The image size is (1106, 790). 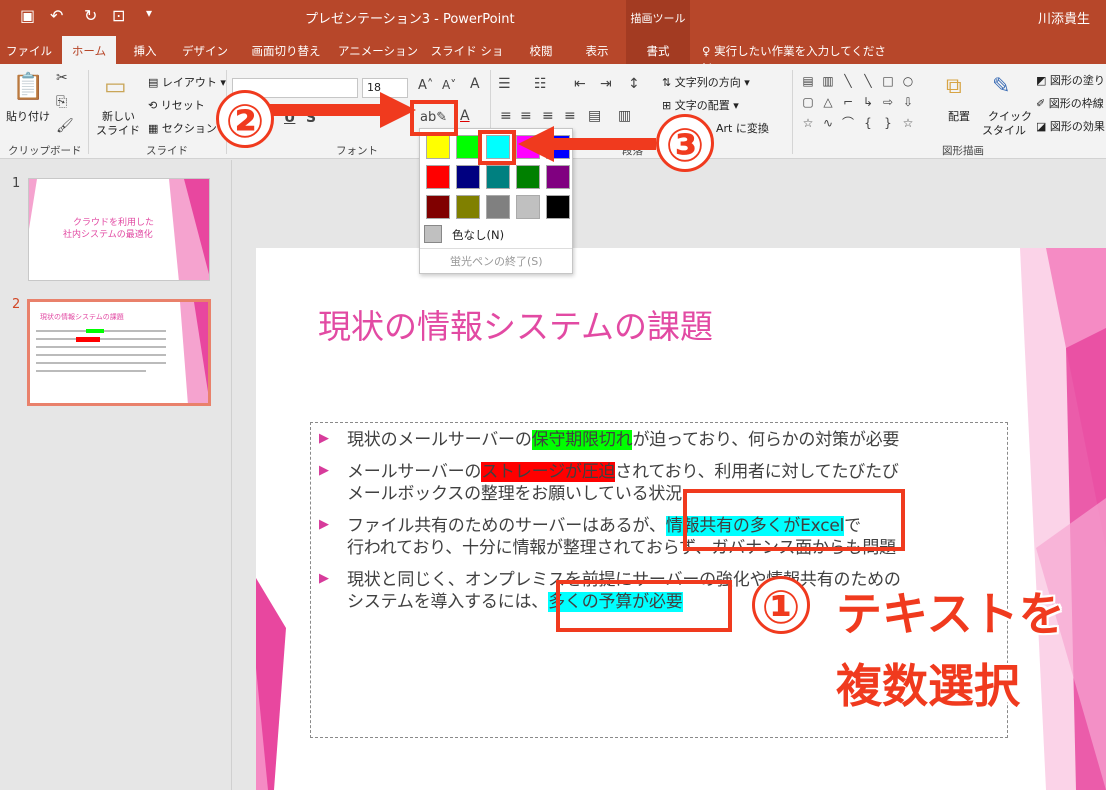 I want to click on tab-review: 校閲, so click(x=541, y=50).